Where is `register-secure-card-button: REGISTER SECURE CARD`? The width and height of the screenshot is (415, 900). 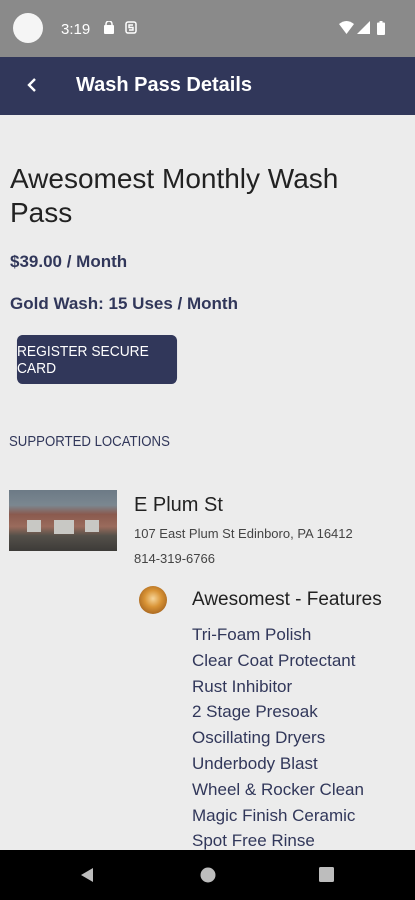 register-secure-card-button: REGISTER SECURE CARD is located at coordinates (97, 359).